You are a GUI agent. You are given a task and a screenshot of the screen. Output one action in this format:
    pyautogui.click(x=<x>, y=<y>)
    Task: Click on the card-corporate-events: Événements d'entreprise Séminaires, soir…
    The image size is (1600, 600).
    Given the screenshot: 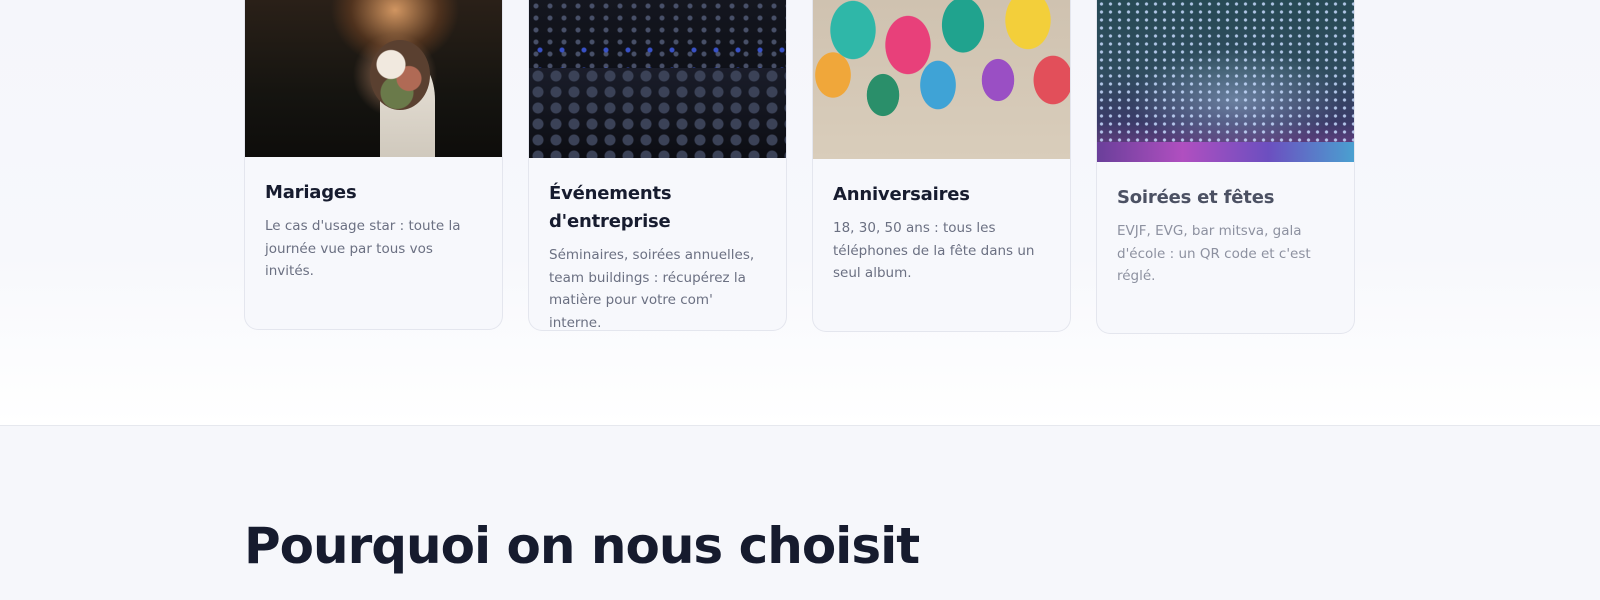 What is the action you would take?
    pyautogui.click(x=657, y=165)
    